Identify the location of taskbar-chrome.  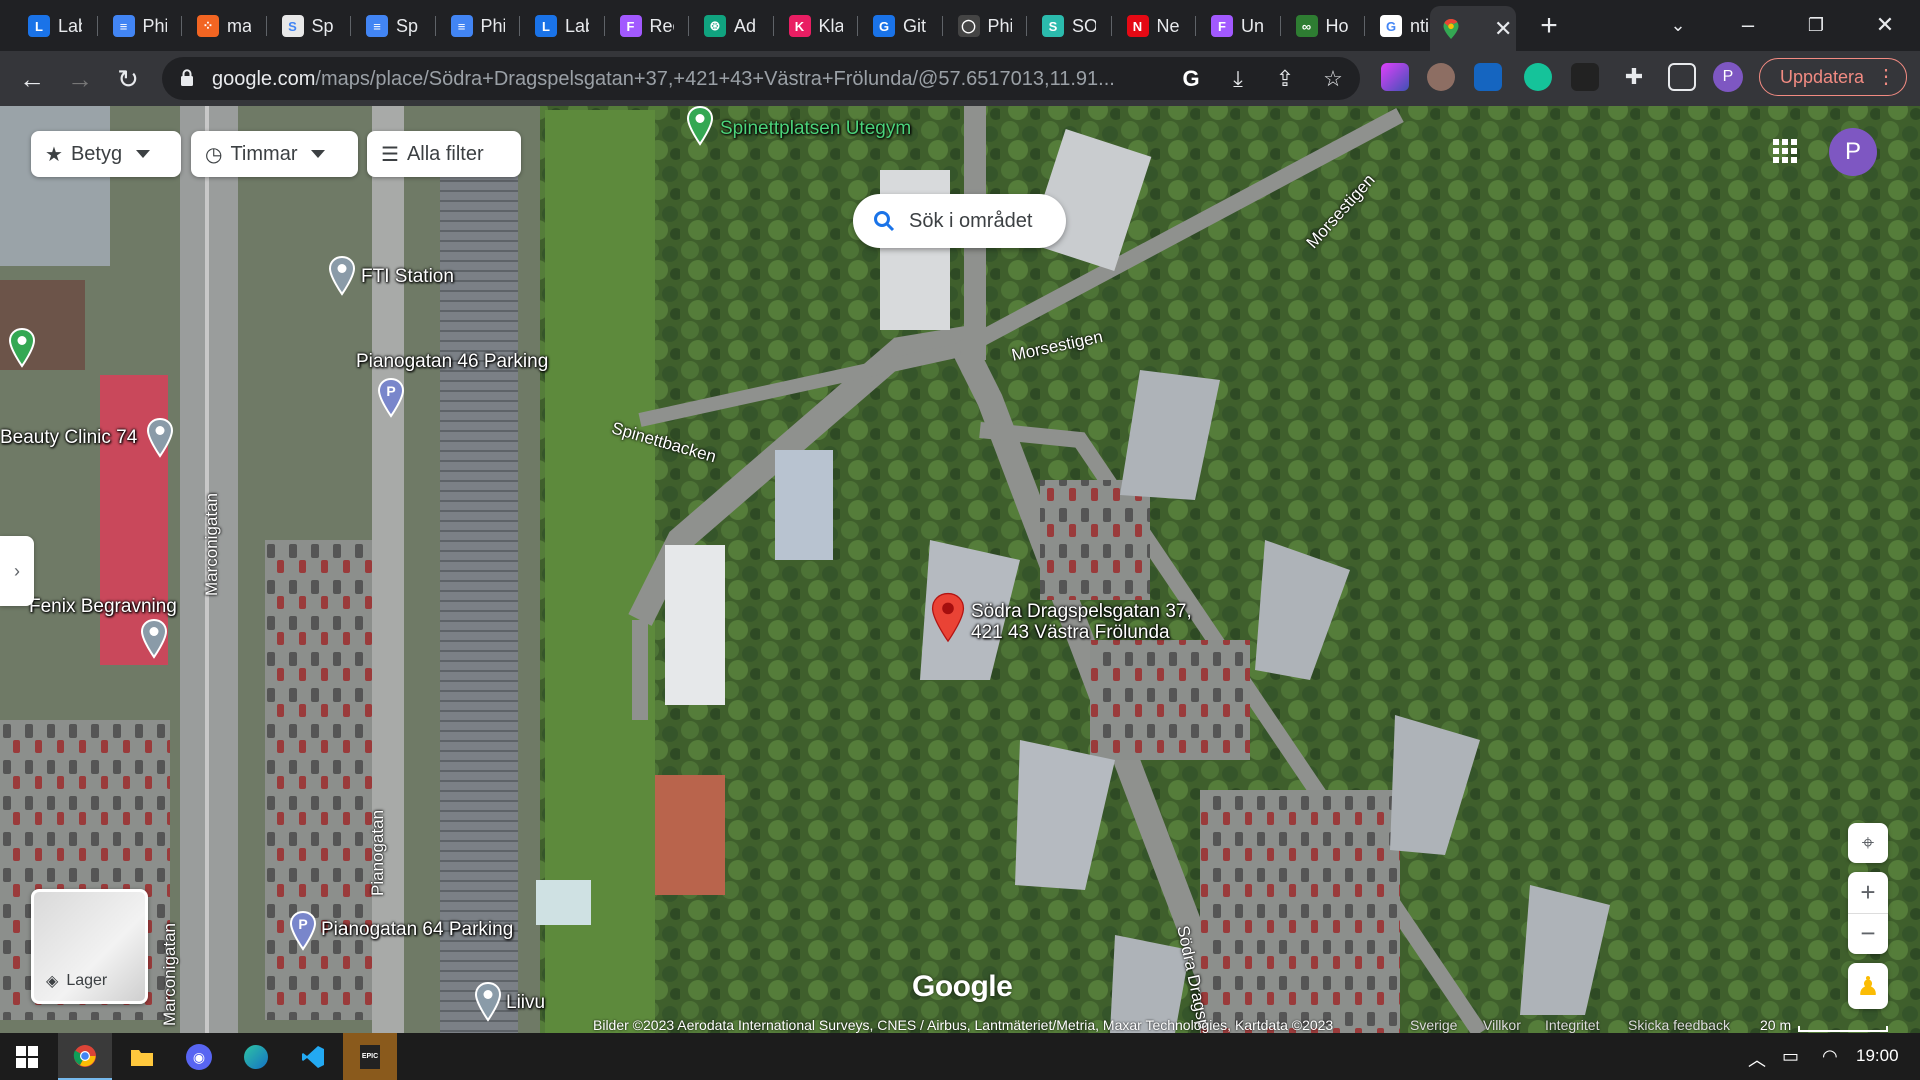
(85, 1056).